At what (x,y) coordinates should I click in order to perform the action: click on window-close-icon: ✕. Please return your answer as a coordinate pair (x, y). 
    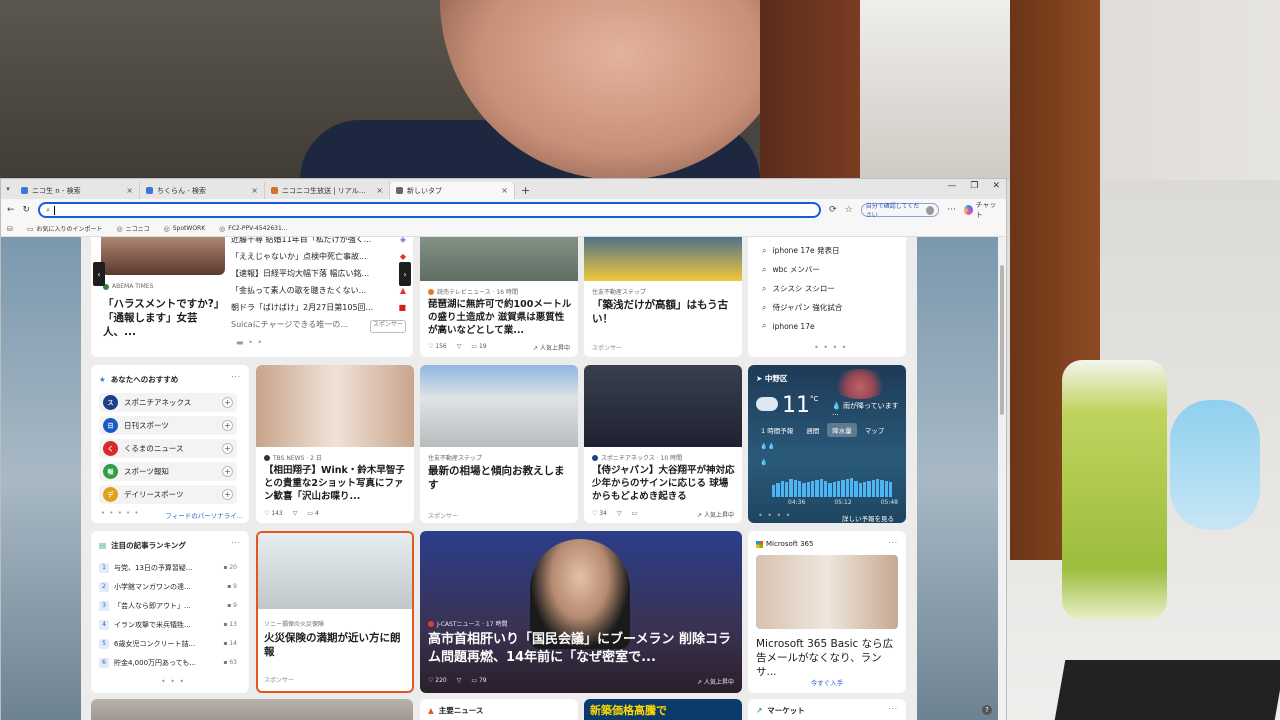
    Looking at the image, I should click on (996, 186).